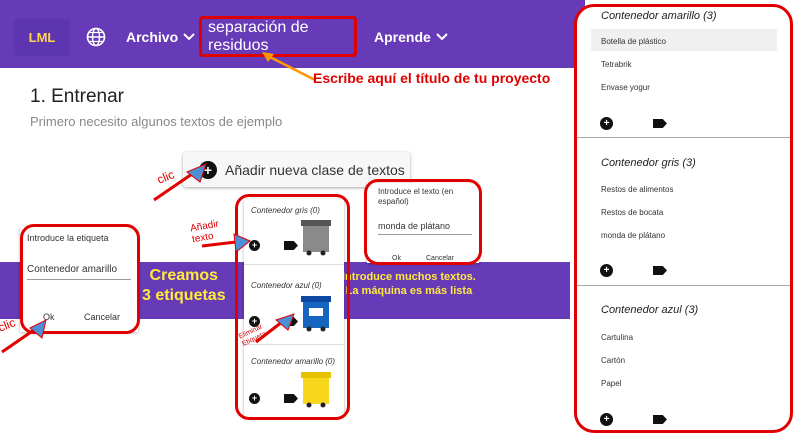 This screenshot has width=797, height=436. I want to click on list-item: Tetrabrik, so click(616, 64).